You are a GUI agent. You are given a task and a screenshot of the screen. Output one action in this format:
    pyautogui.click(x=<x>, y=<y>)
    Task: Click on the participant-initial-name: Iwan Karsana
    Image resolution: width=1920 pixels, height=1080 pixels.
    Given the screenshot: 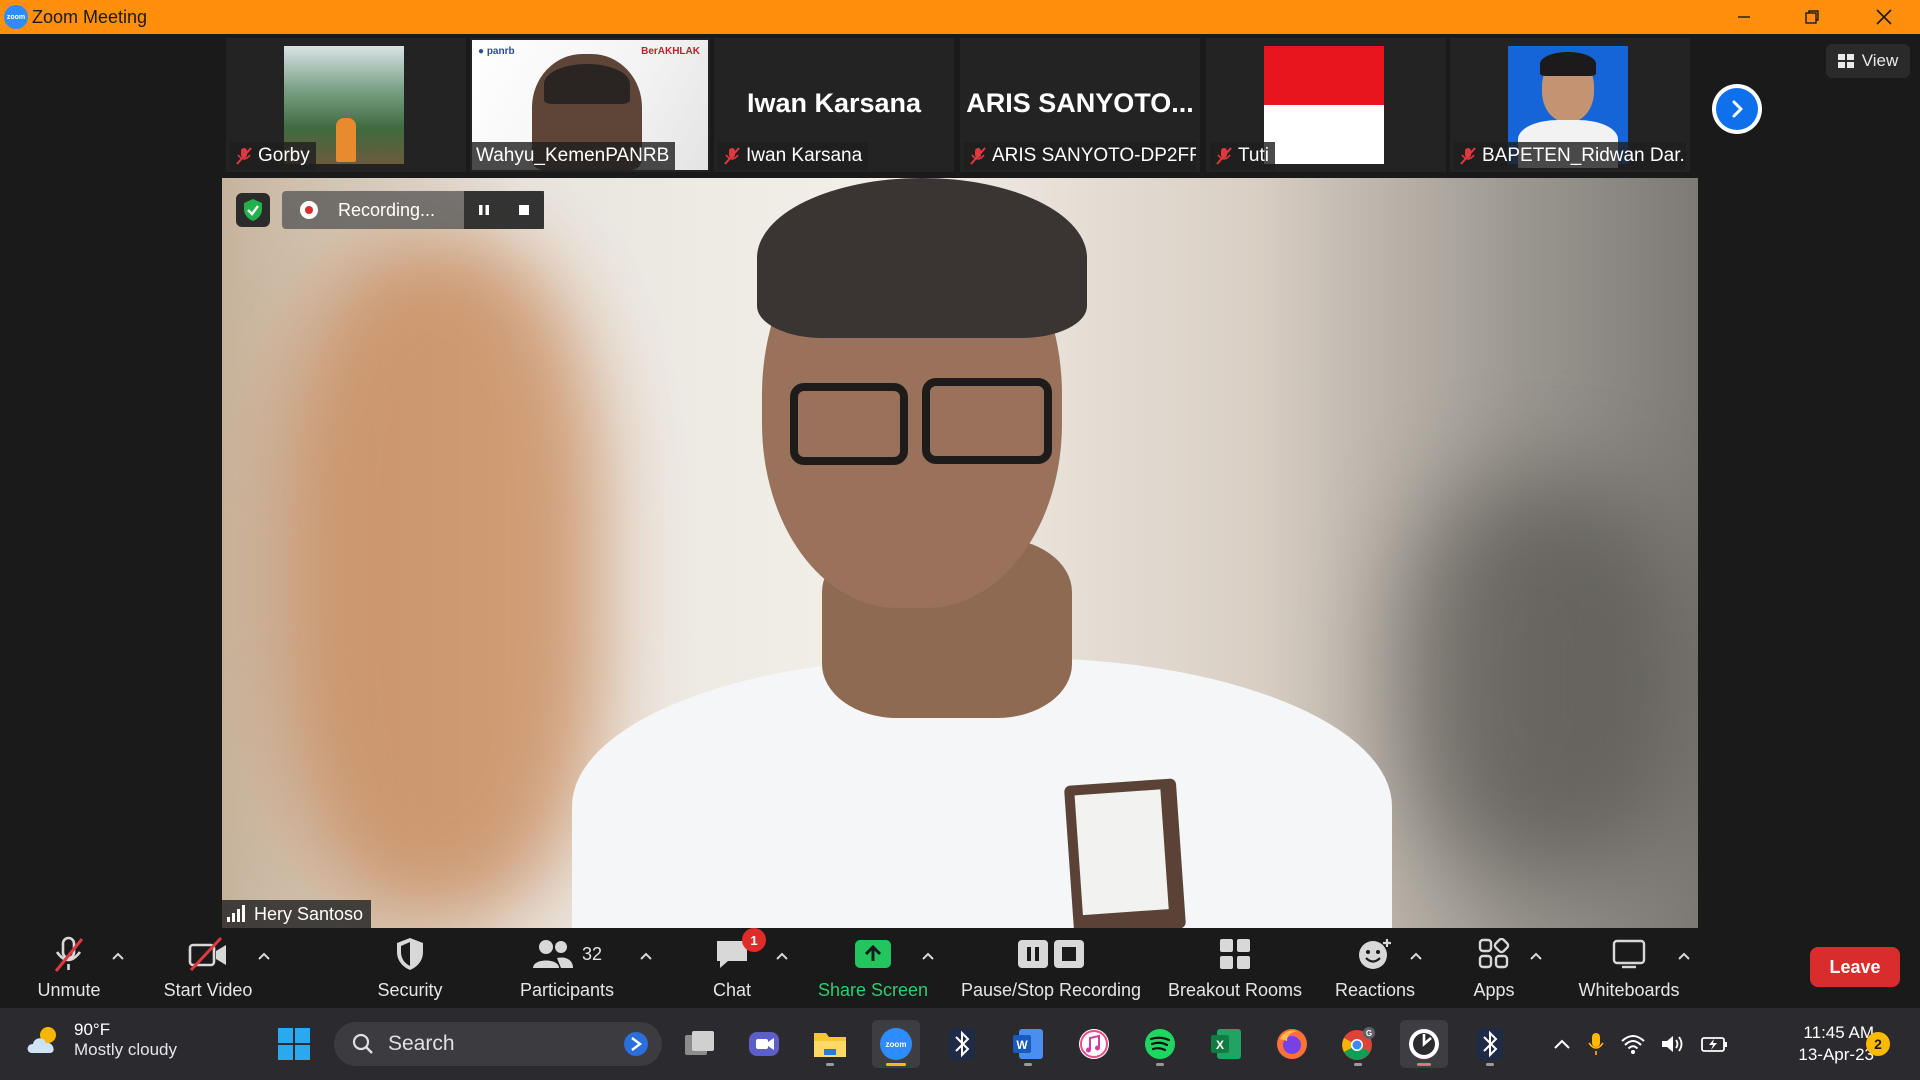 What is the action you would take?
    pyautogui.click(x=834, y=103)
    